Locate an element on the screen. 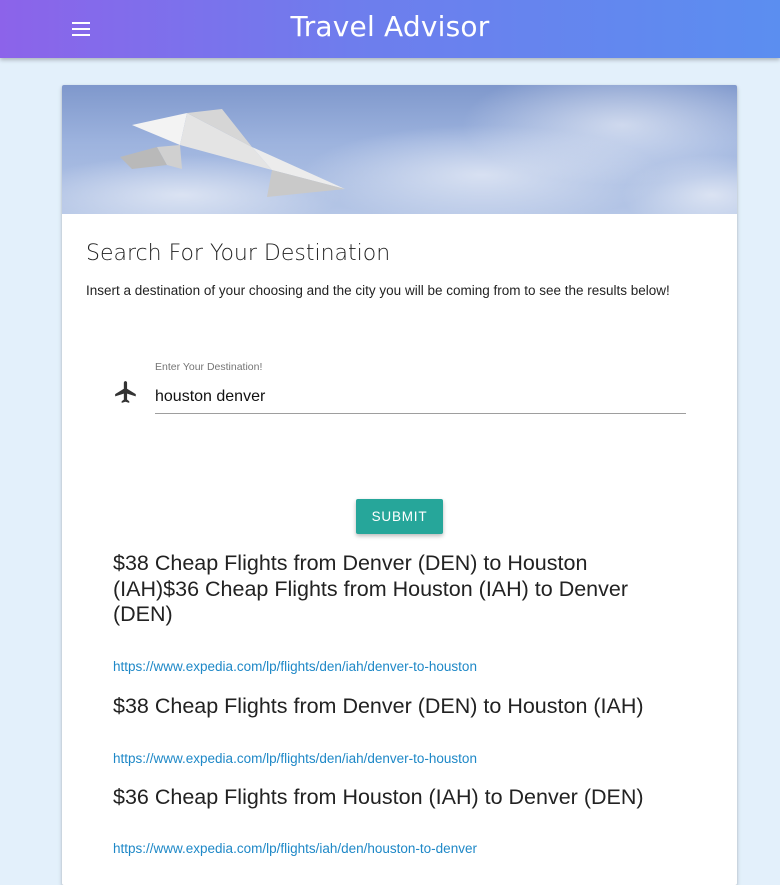 This screenshot has height=885, width=780. app-bar: Travel Advisor is located at coordinates (390, 29).